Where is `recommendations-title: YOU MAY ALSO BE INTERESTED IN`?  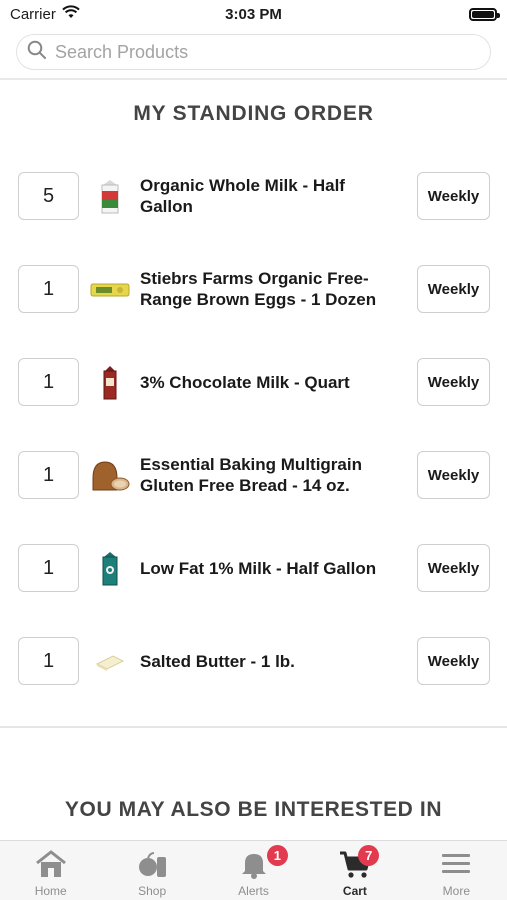
recommendations-title: YOU MAY ALSO BE INTERESTED IN is located at coordinates (253, 809).